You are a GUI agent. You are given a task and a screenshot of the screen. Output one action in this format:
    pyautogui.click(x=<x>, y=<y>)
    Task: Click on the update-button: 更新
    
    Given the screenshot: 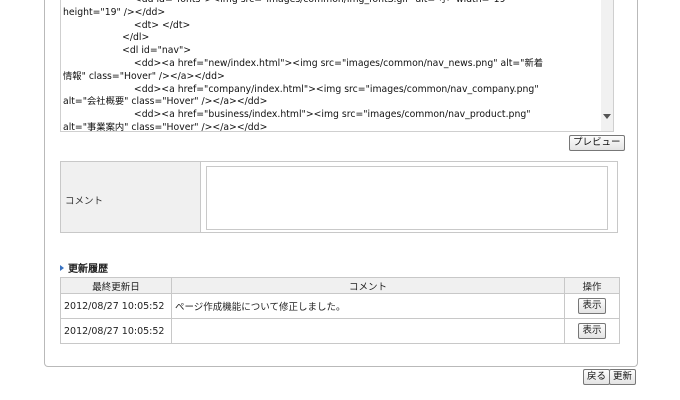 What is the action you would take?
    pyautogui.click(x=623, y=377)
    